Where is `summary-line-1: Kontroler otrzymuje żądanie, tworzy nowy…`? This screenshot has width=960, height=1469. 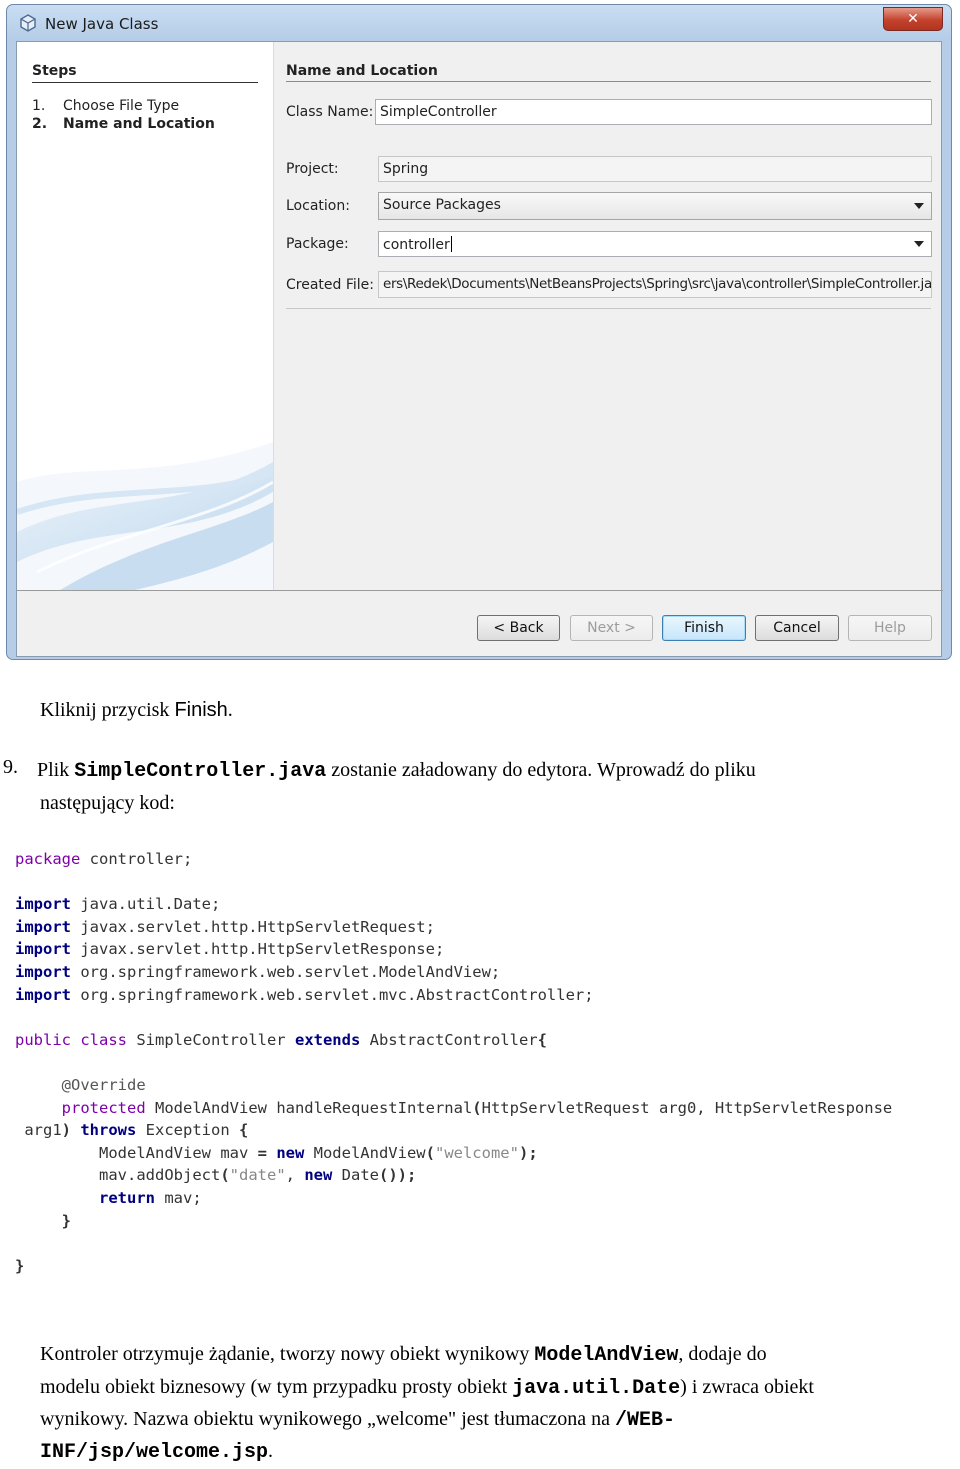
summary-line-1: Kontroler otrzymuje żądanie, tworzy nowy… is located at coordinates (403, 1355).